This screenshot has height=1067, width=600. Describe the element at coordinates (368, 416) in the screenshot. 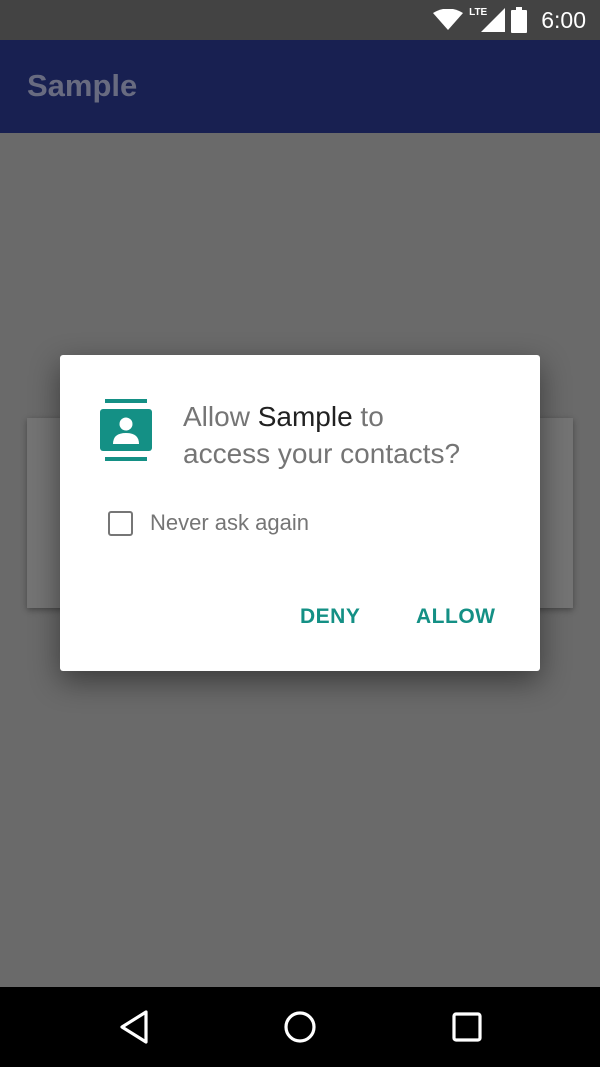

I see `message-suffix: to` at that location.